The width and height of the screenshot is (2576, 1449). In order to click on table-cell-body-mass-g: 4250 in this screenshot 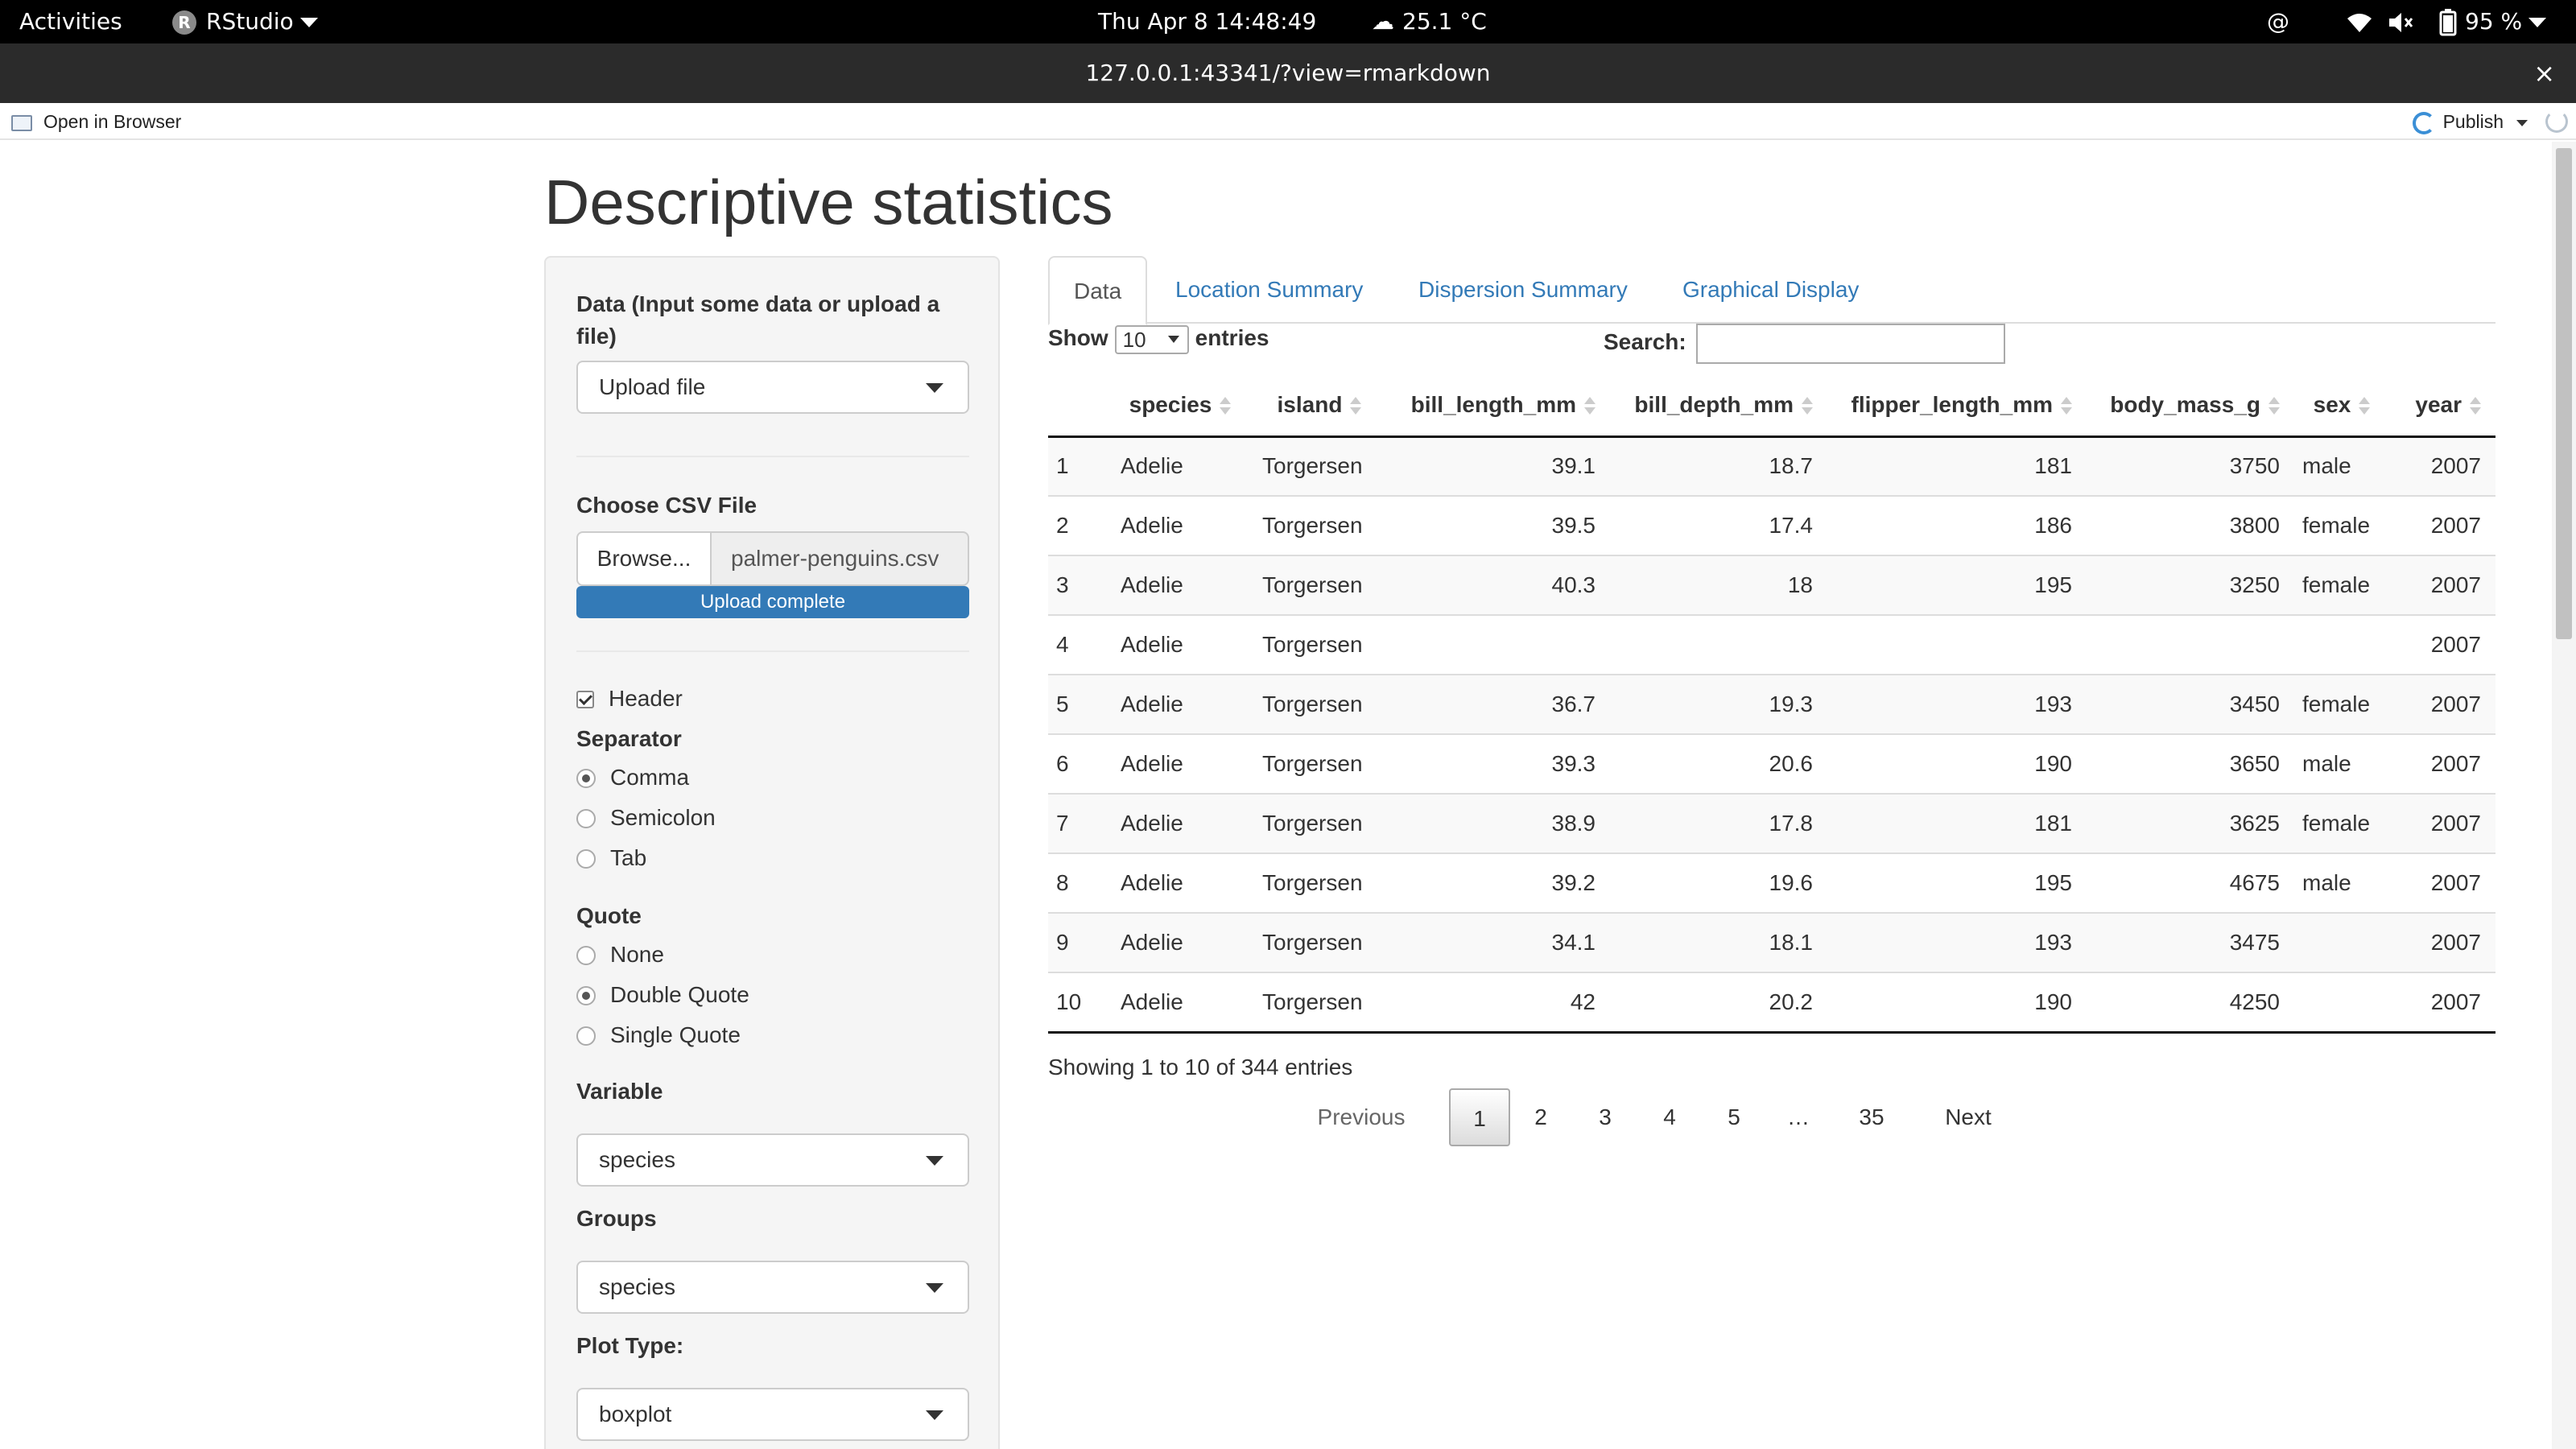, I will do `click(2190, 1003)`.